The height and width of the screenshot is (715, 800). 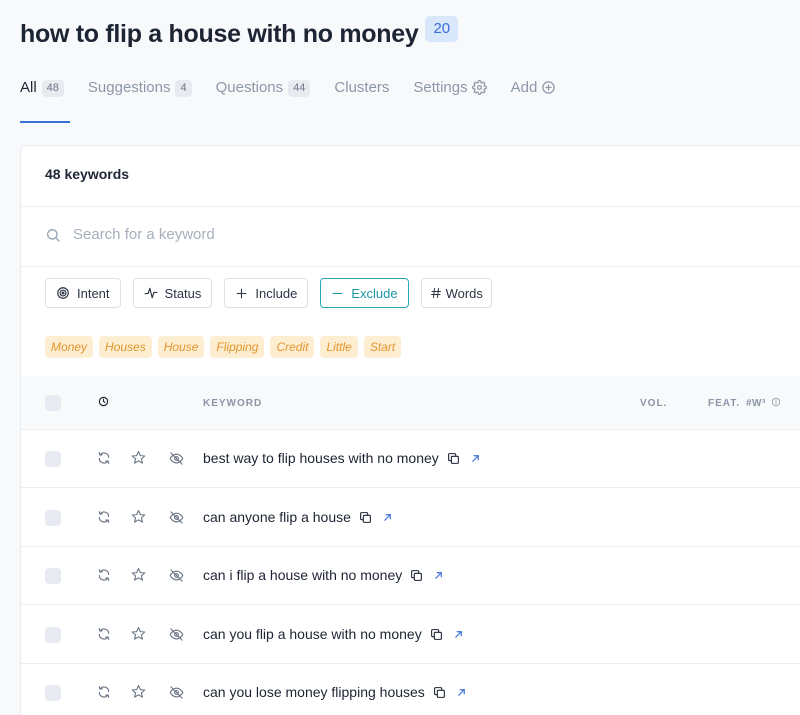 I want to click on tab-label: All, so click(x=28, y=87).